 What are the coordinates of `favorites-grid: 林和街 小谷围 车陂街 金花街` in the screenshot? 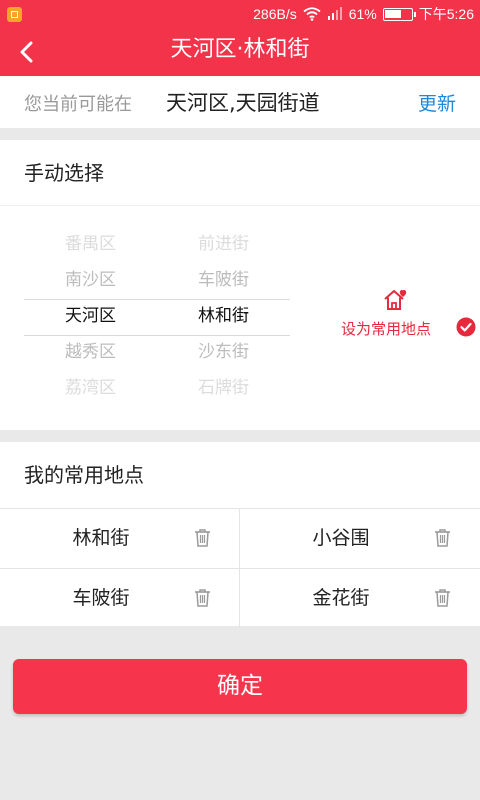 It's located at (240, 567).